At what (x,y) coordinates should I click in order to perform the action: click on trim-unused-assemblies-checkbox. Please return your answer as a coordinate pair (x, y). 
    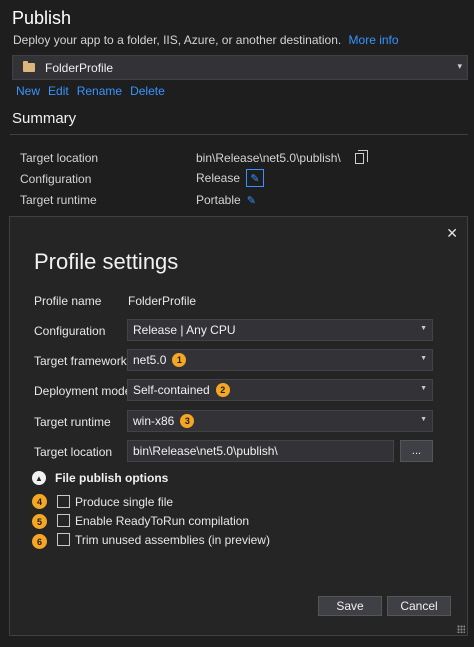
    Looking at the image, I should click on (63, 539).